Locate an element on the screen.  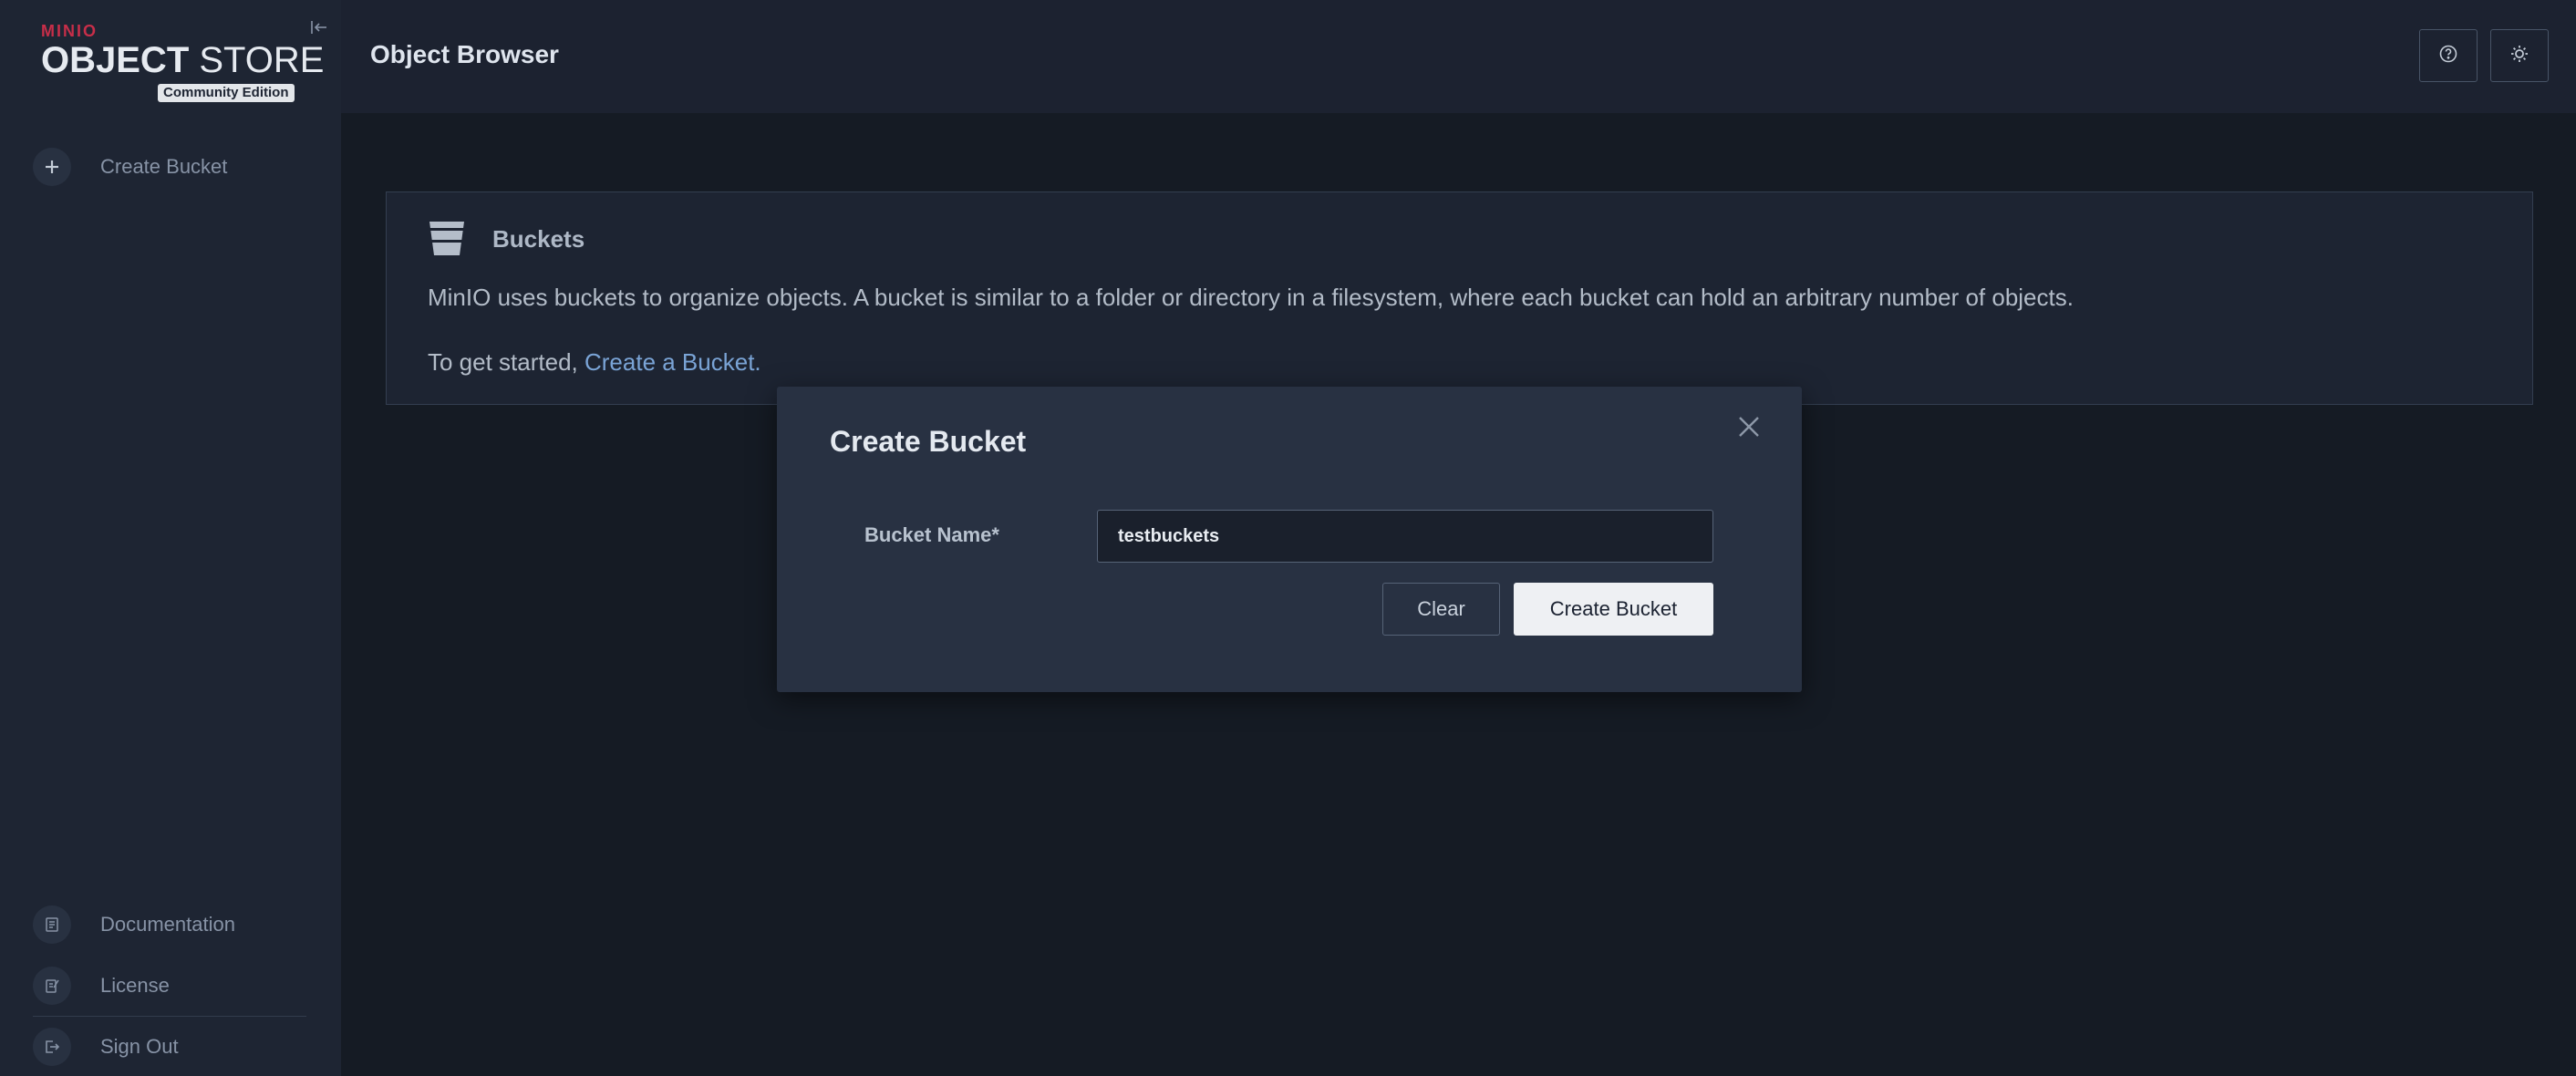
sidebar-item-sign-out: Sign Out is located at coordinates (169, 1047).